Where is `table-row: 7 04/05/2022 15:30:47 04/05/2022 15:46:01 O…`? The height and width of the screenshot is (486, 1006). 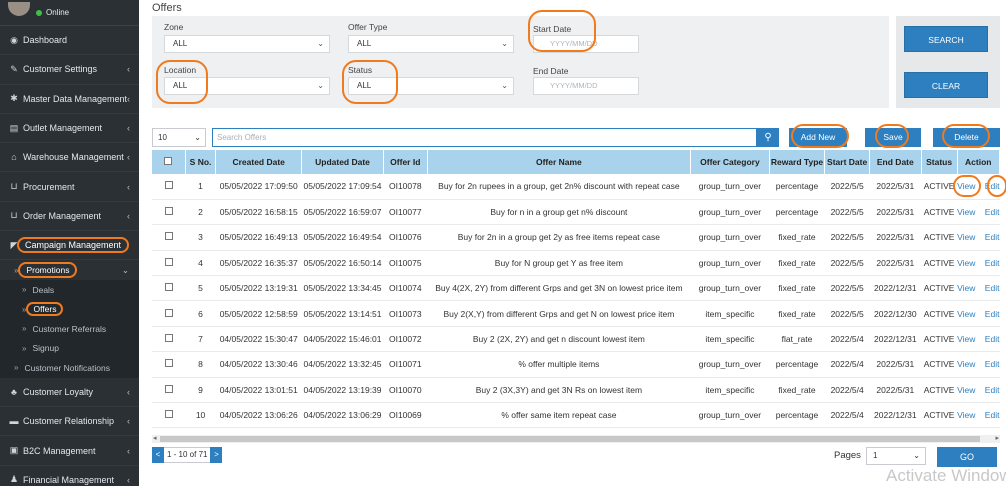
table-row: 7 04/05/2022 15:30:47 04/05/2022 15:46:01 O… is located at coordinates (576, 339).